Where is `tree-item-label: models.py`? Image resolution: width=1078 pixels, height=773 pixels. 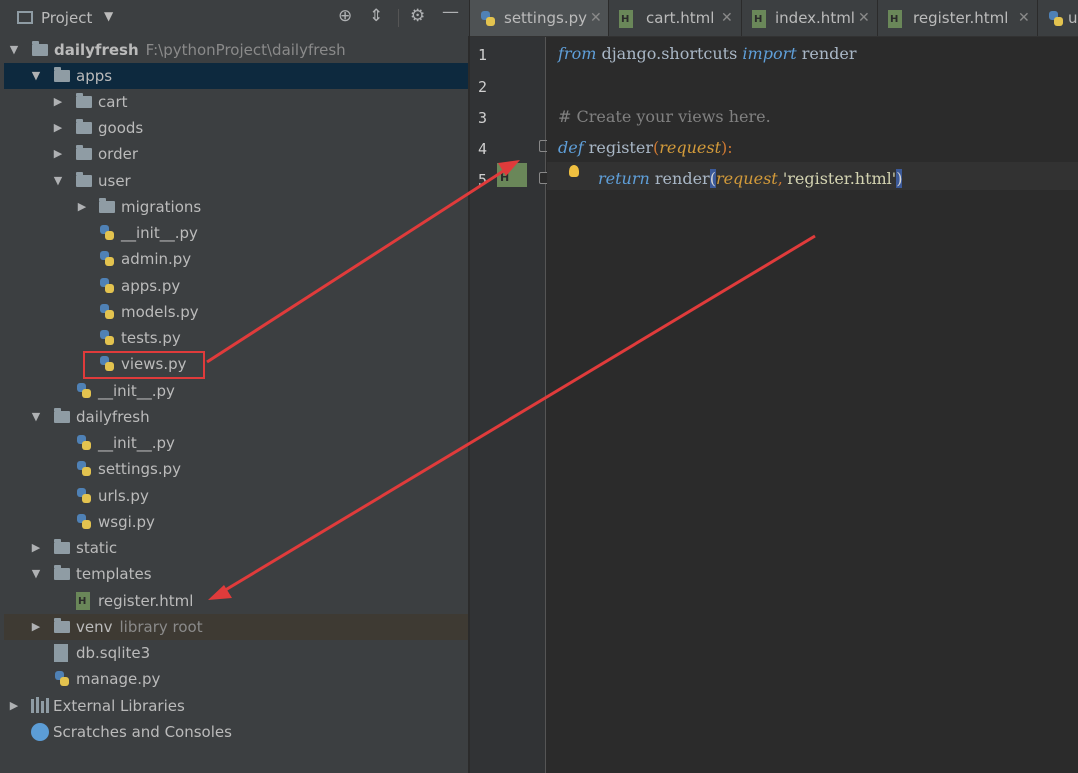
tree-item-label: models.py is located at coordinates (160, 312).